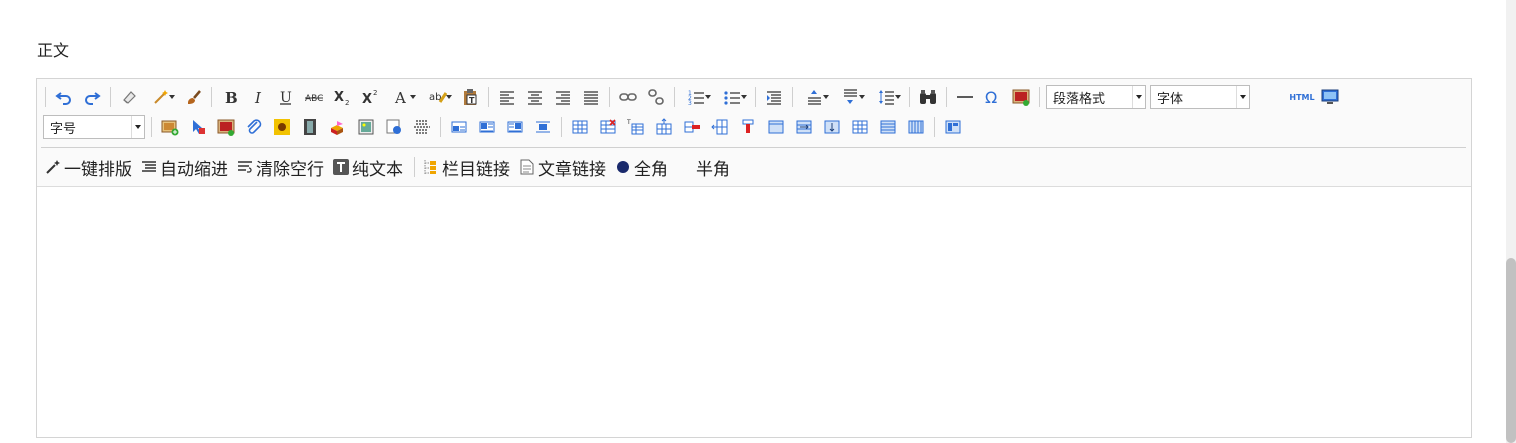 The image size is (1516, 443). Describe the element at coordinates (804, 127) in the screenshot. I see `merge-right-button` at that location.